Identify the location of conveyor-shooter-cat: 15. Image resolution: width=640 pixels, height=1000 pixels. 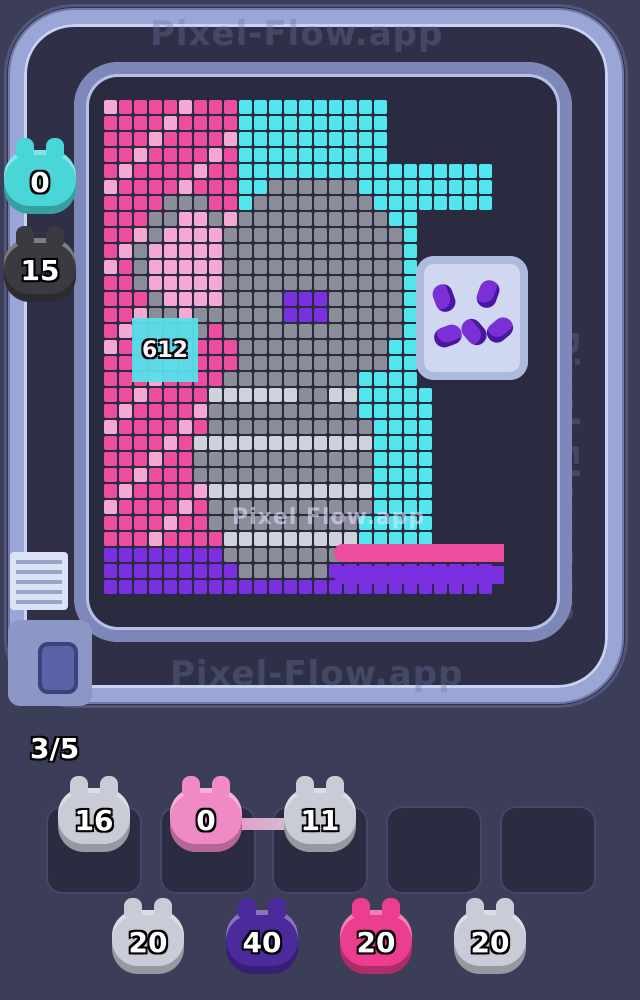
(40, 264).